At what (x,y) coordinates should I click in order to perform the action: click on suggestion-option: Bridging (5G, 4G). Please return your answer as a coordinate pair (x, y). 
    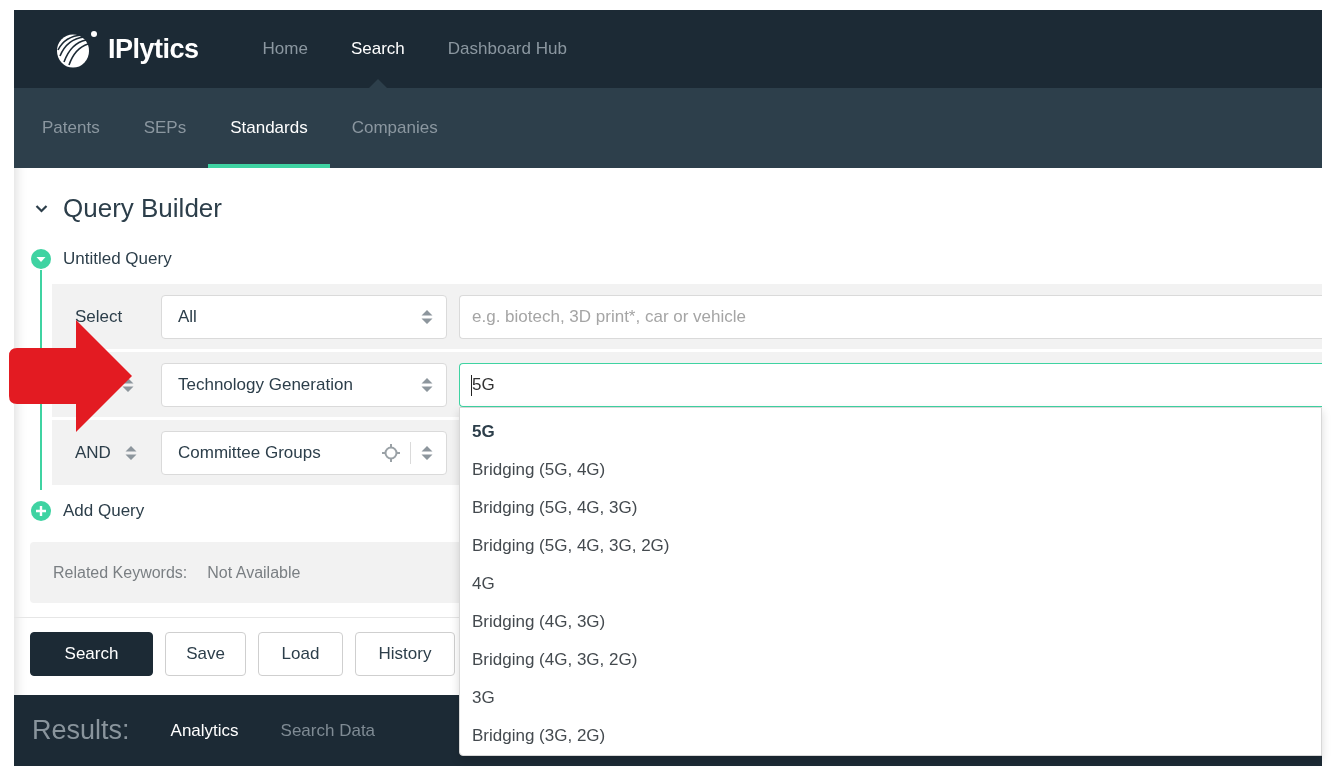
    Looking at the image, I should click on (890, 470).